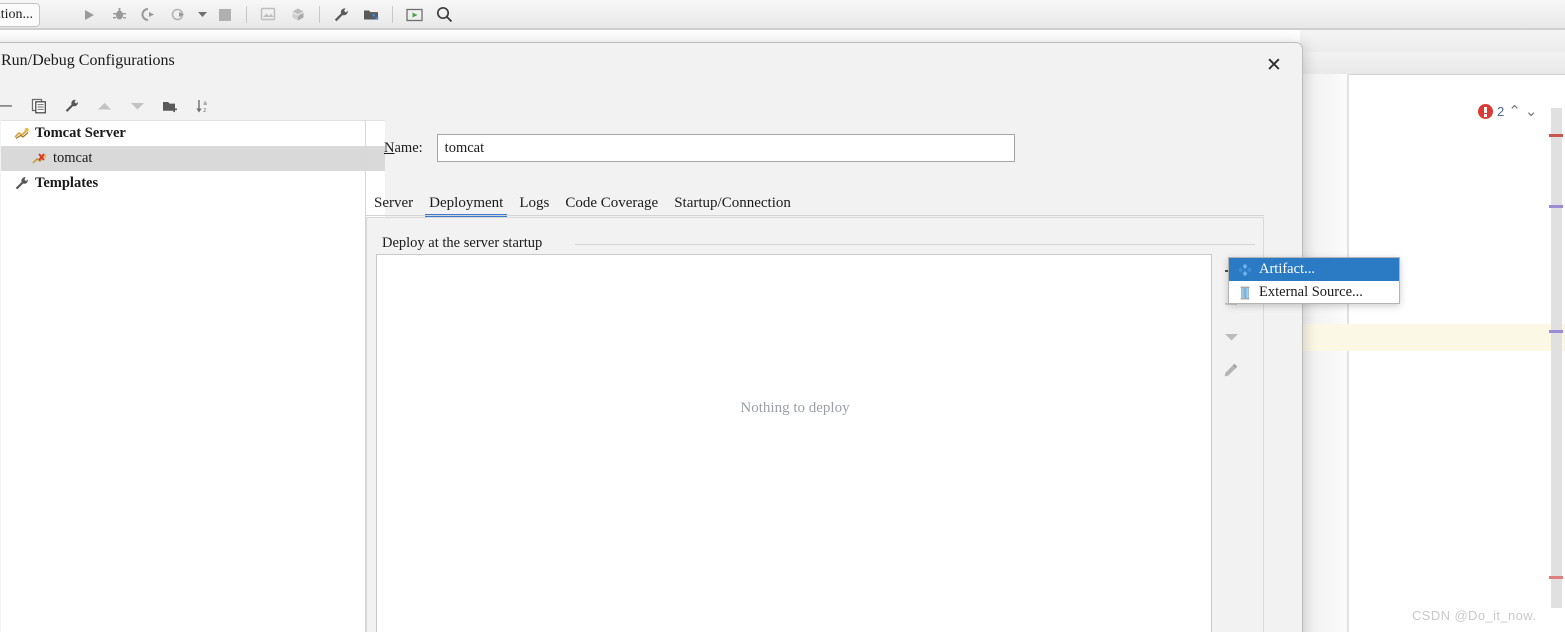 This screenshot has width=1565, height=632. What do you see at coordinates (193, 158) in the screenshot?
I see `tree-item-tomcat: tomcat` at bounding box center [193, 158].